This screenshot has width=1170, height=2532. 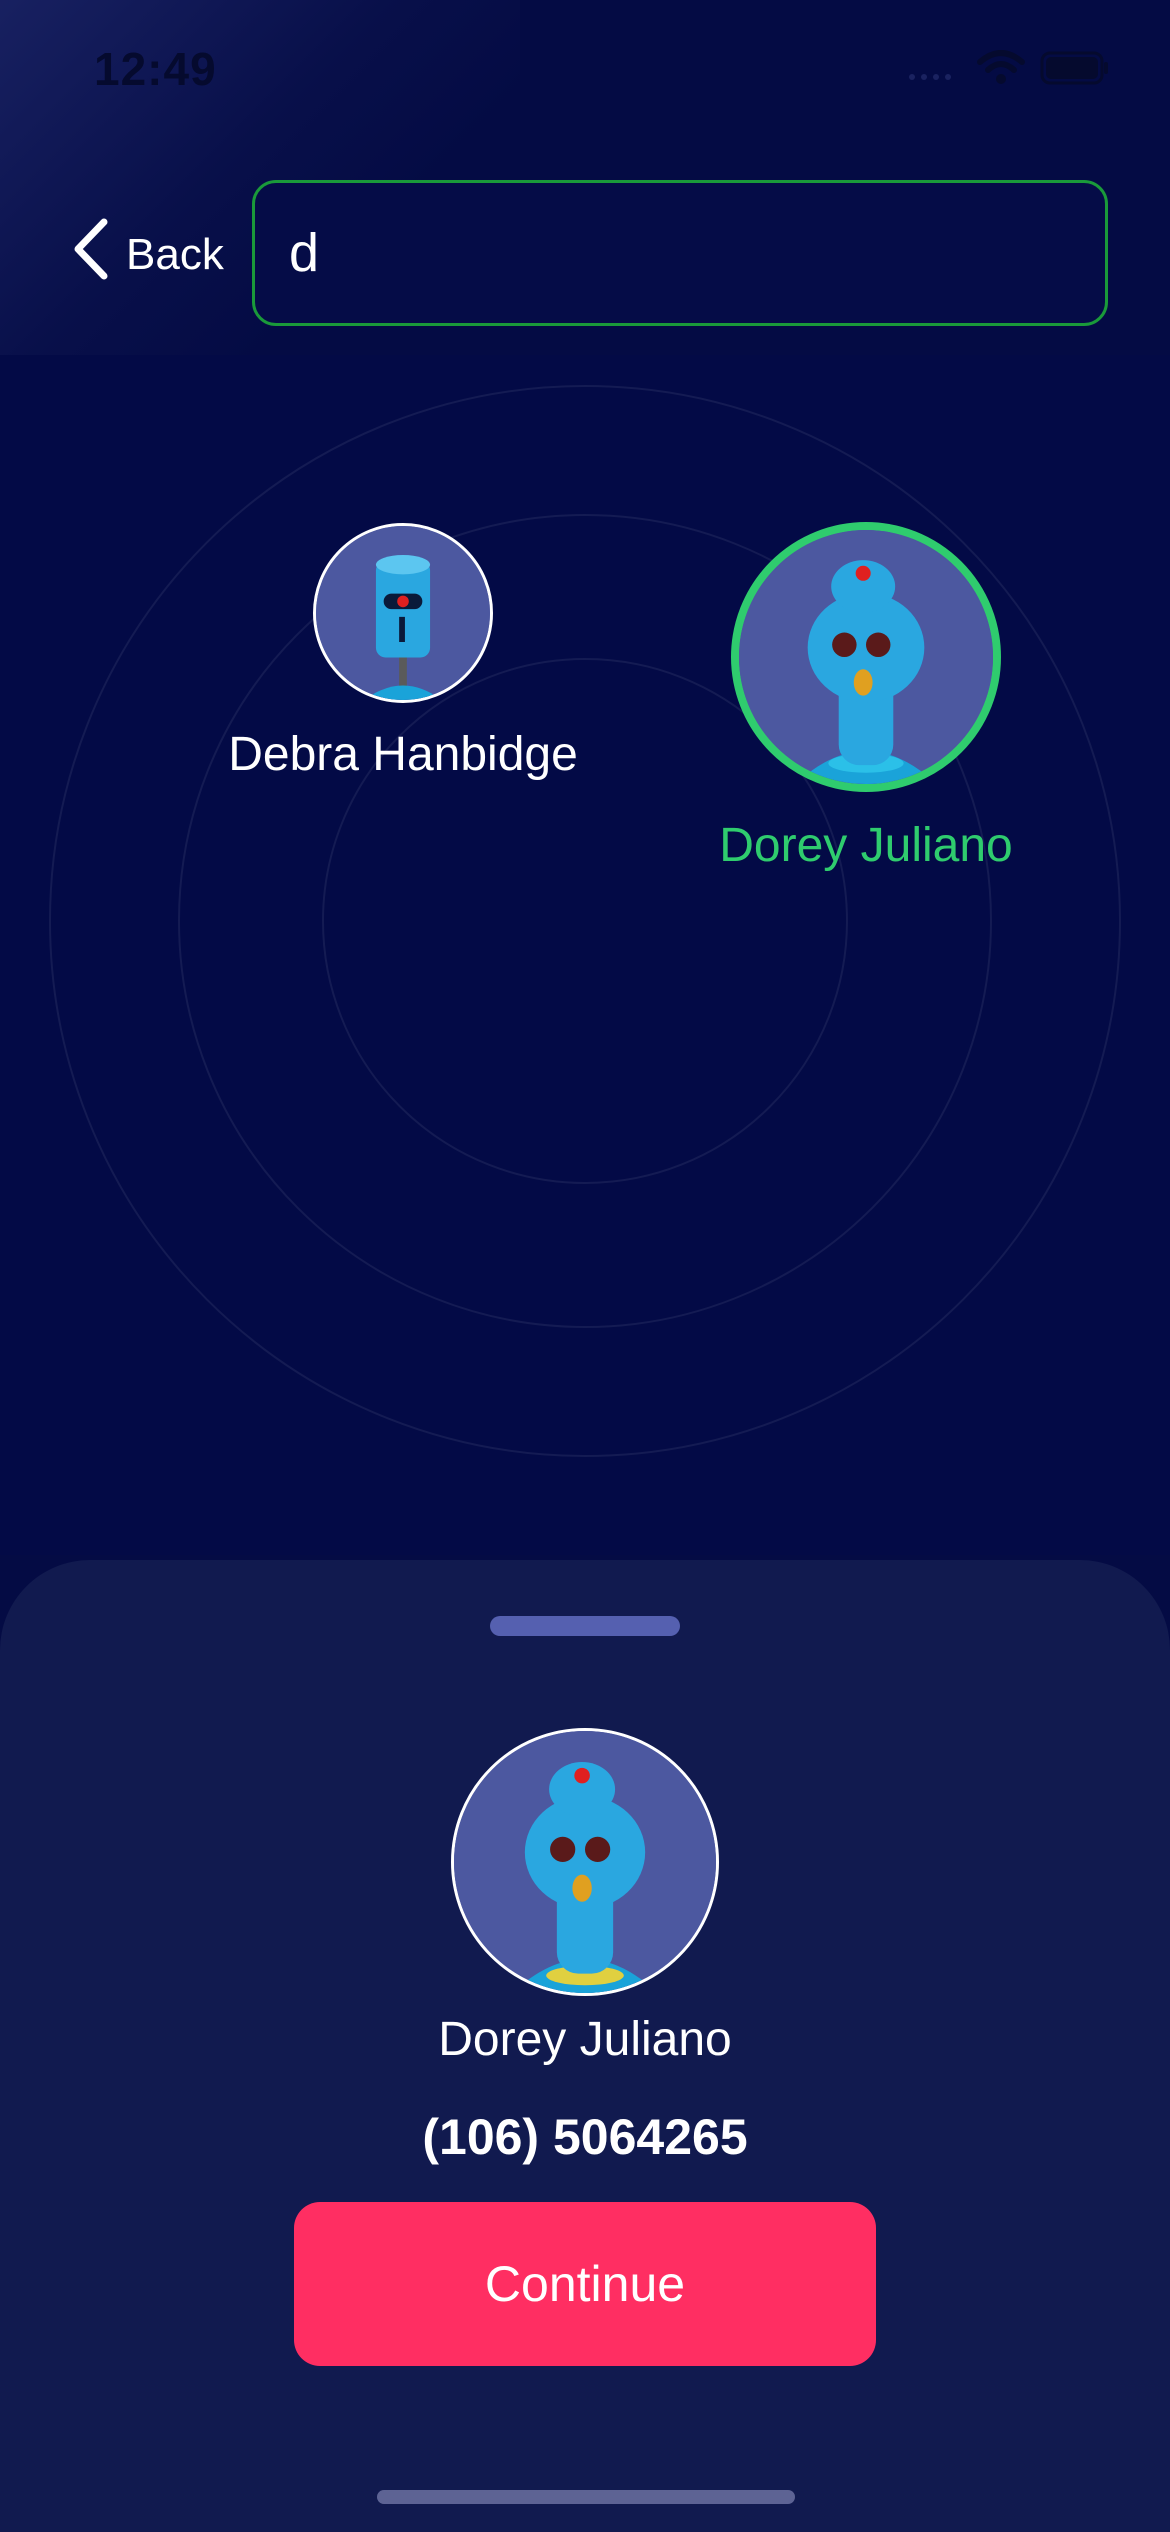 I want to click on home-indicator, so click(x=586, y=2497).